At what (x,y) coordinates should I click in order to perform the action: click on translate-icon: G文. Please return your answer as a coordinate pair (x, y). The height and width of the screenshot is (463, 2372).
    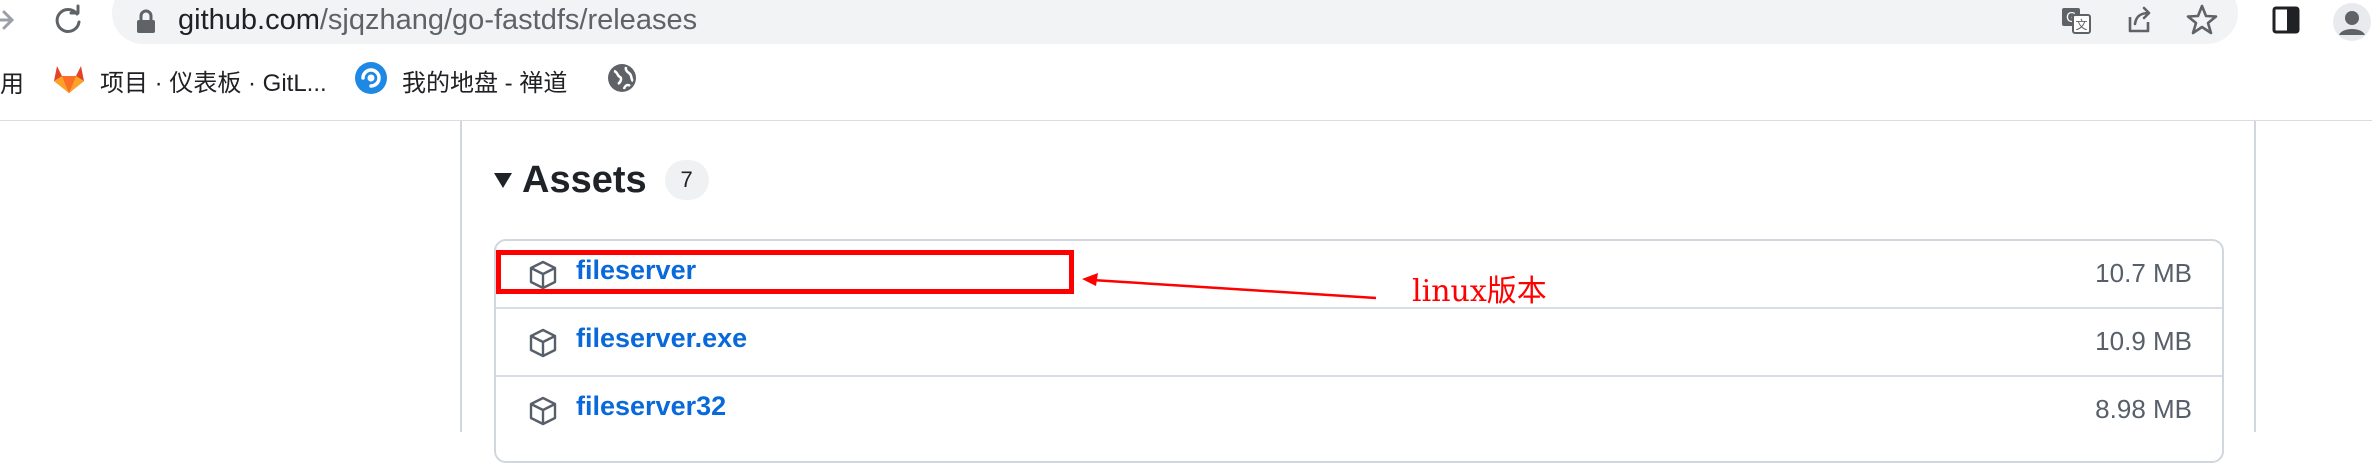
    Looking at the image, I should click on (2076, 20).